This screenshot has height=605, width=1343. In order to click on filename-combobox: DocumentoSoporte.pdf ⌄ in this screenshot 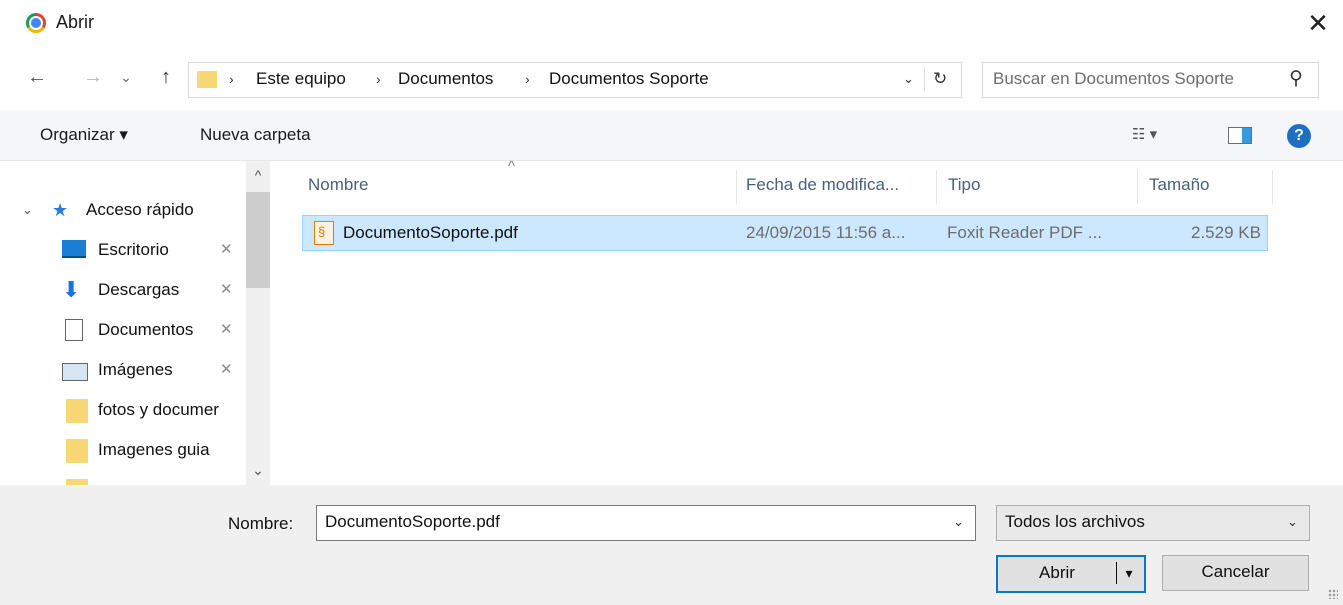, I will do `click(646, 523)`.